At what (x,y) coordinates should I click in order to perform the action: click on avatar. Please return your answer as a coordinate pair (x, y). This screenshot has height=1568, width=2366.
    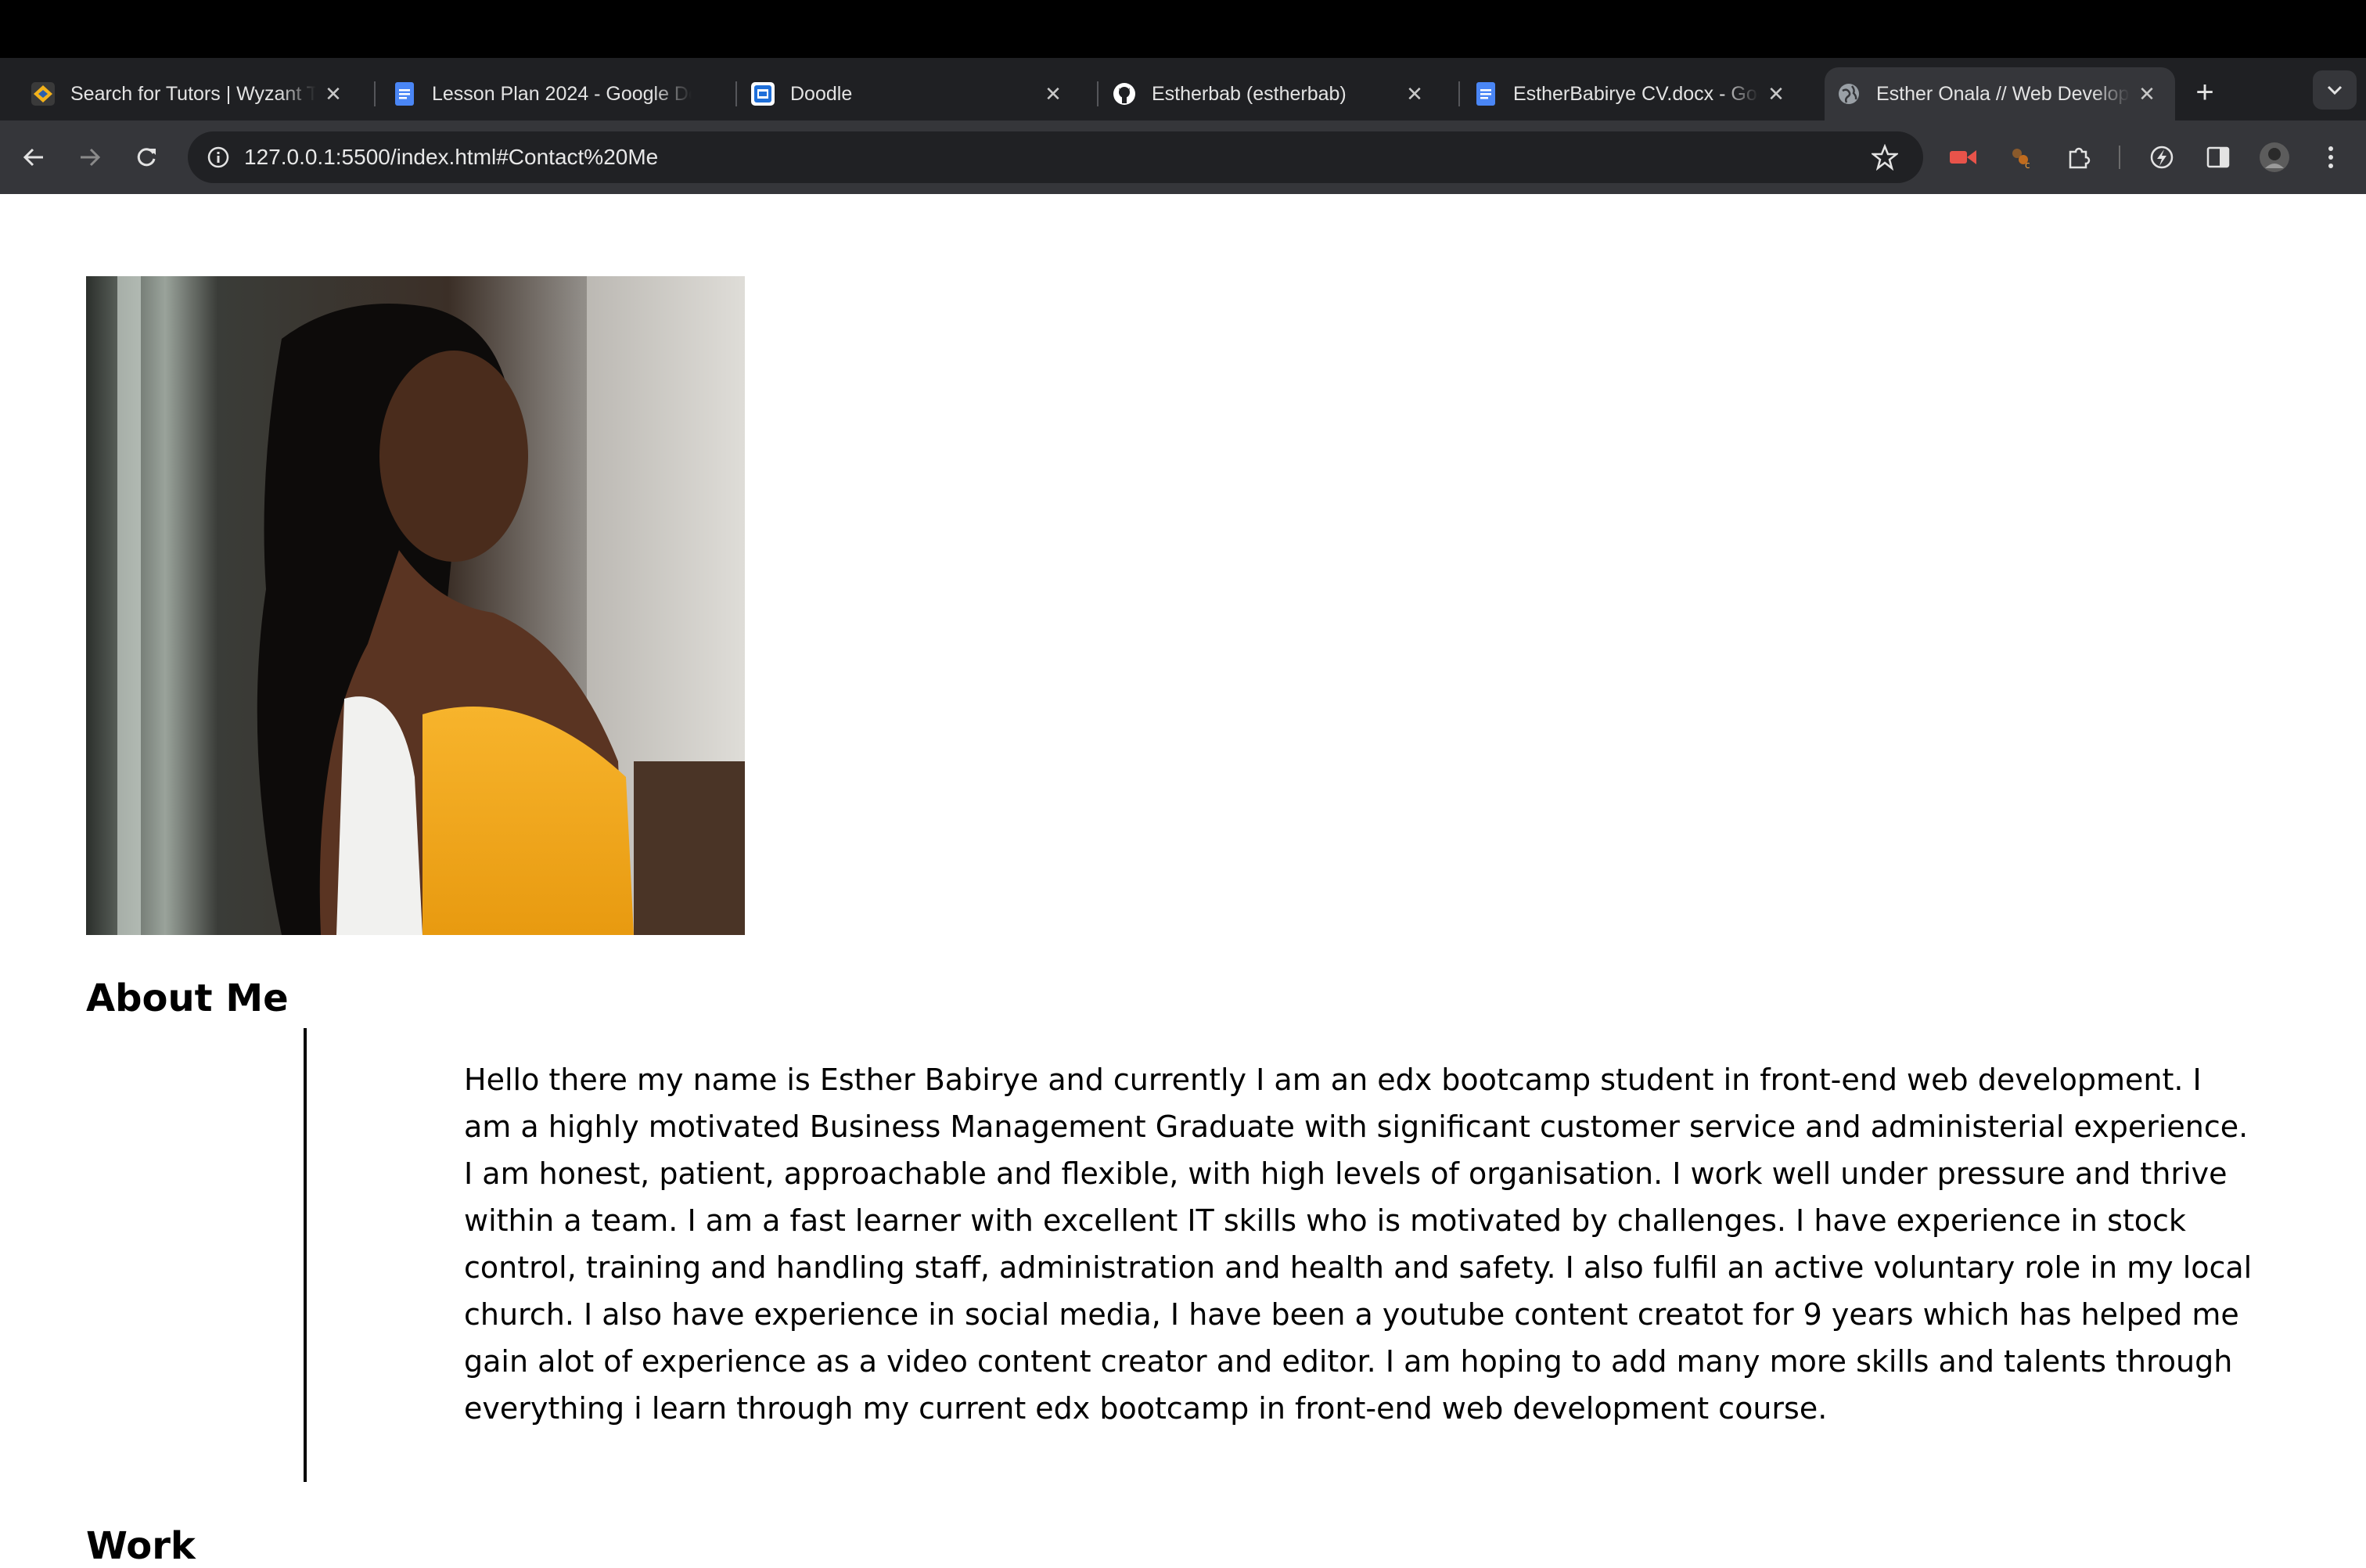
    Looking at the image, I should click on (2275, 157).